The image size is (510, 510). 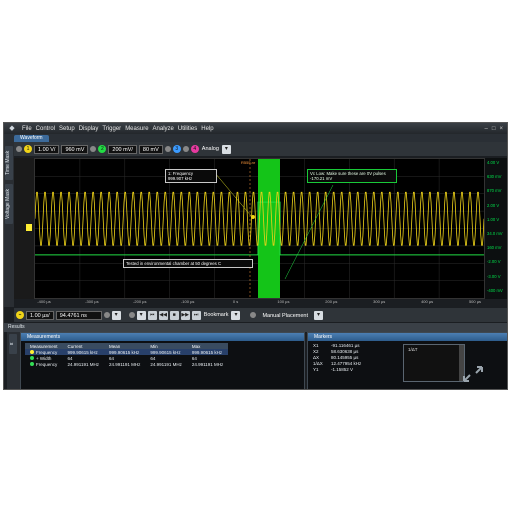 I want to click on tab-waveform: Waveform, so click(x=31, y=138).